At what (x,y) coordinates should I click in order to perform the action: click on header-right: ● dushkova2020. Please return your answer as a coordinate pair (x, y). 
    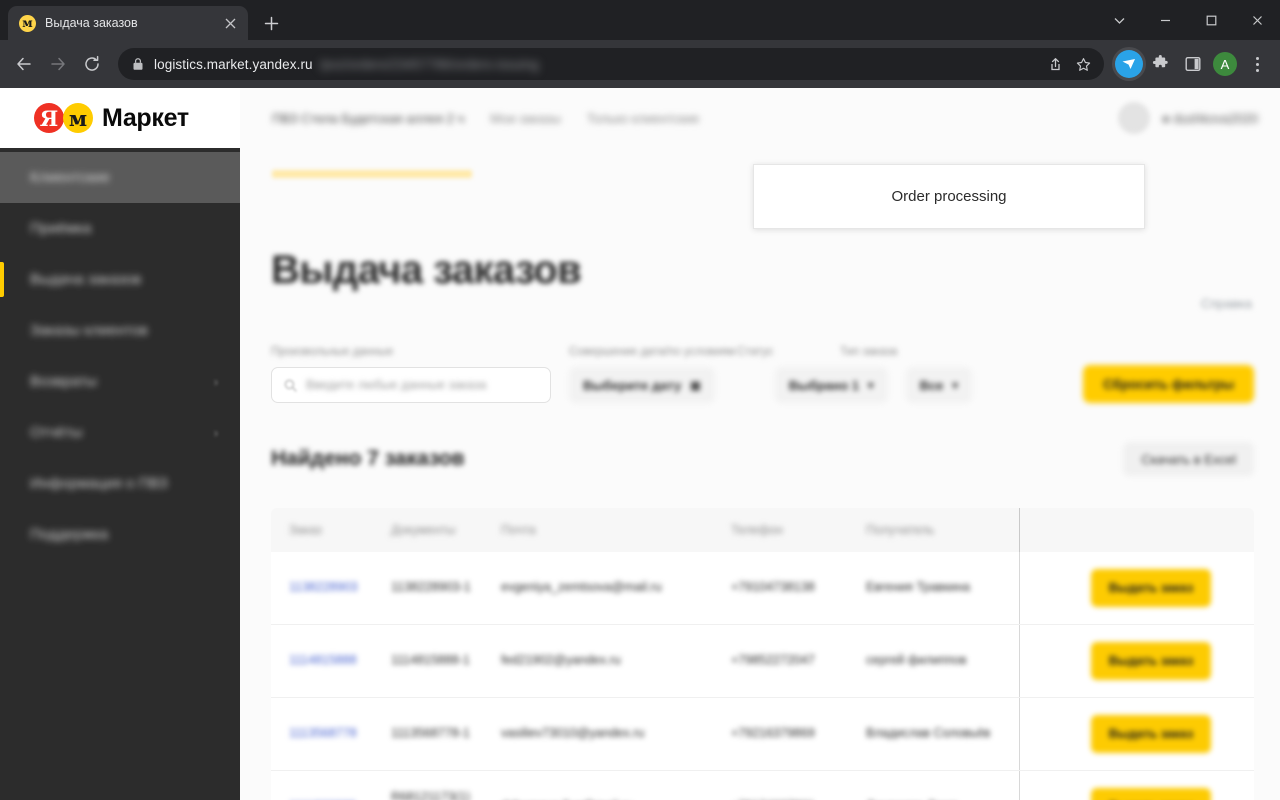
    Looking at the image, I should click on (1187, 118).